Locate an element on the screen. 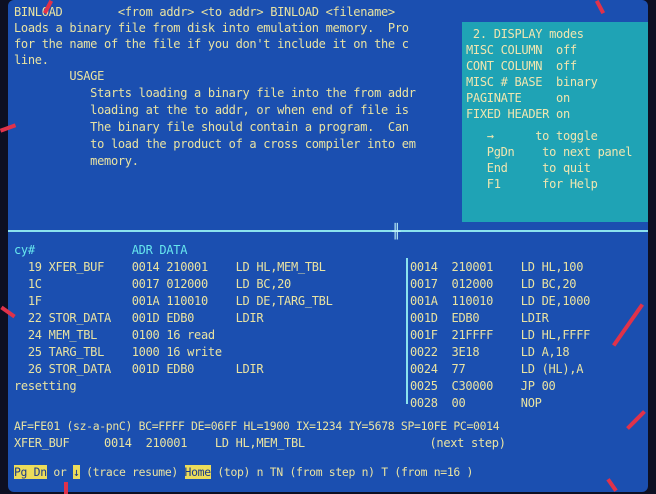 The image size is (656, 494). trace-row: 19 XFER_BUF 0014 210001 LD HL,MEM_TBL is located at coordinates (170, 267).